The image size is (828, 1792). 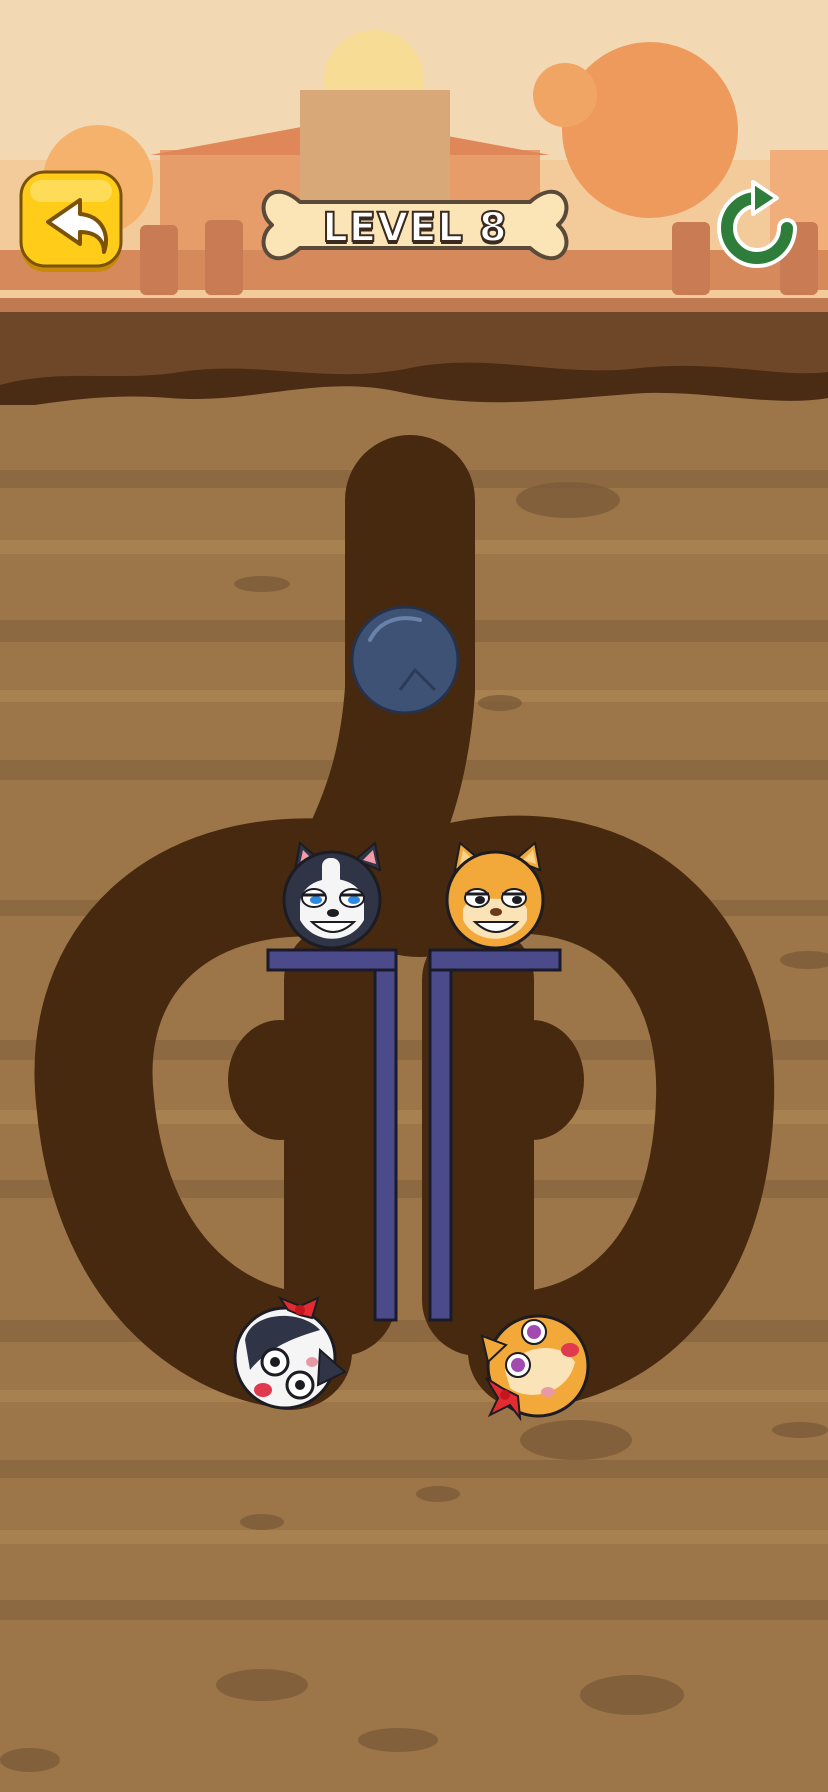 I want to click on husky-girl-dog, so click(x=290, y=1352).